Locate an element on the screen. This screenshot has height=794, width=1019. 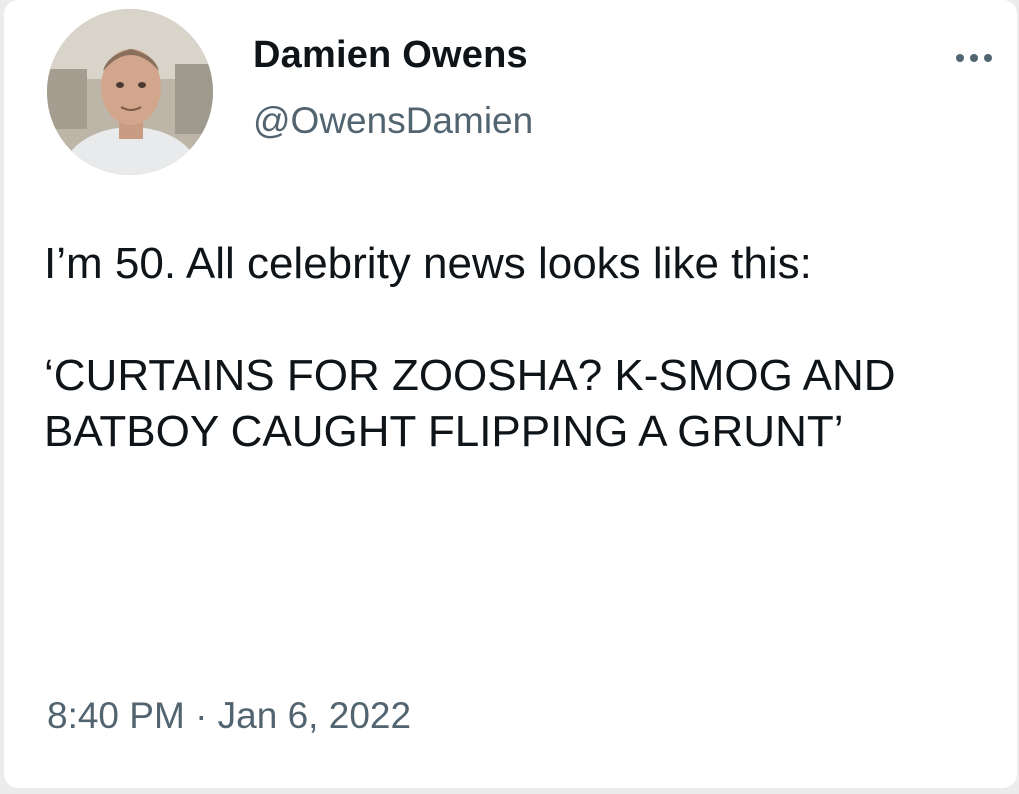
display-name: Damien Owens is located at coordinates (390, 55).